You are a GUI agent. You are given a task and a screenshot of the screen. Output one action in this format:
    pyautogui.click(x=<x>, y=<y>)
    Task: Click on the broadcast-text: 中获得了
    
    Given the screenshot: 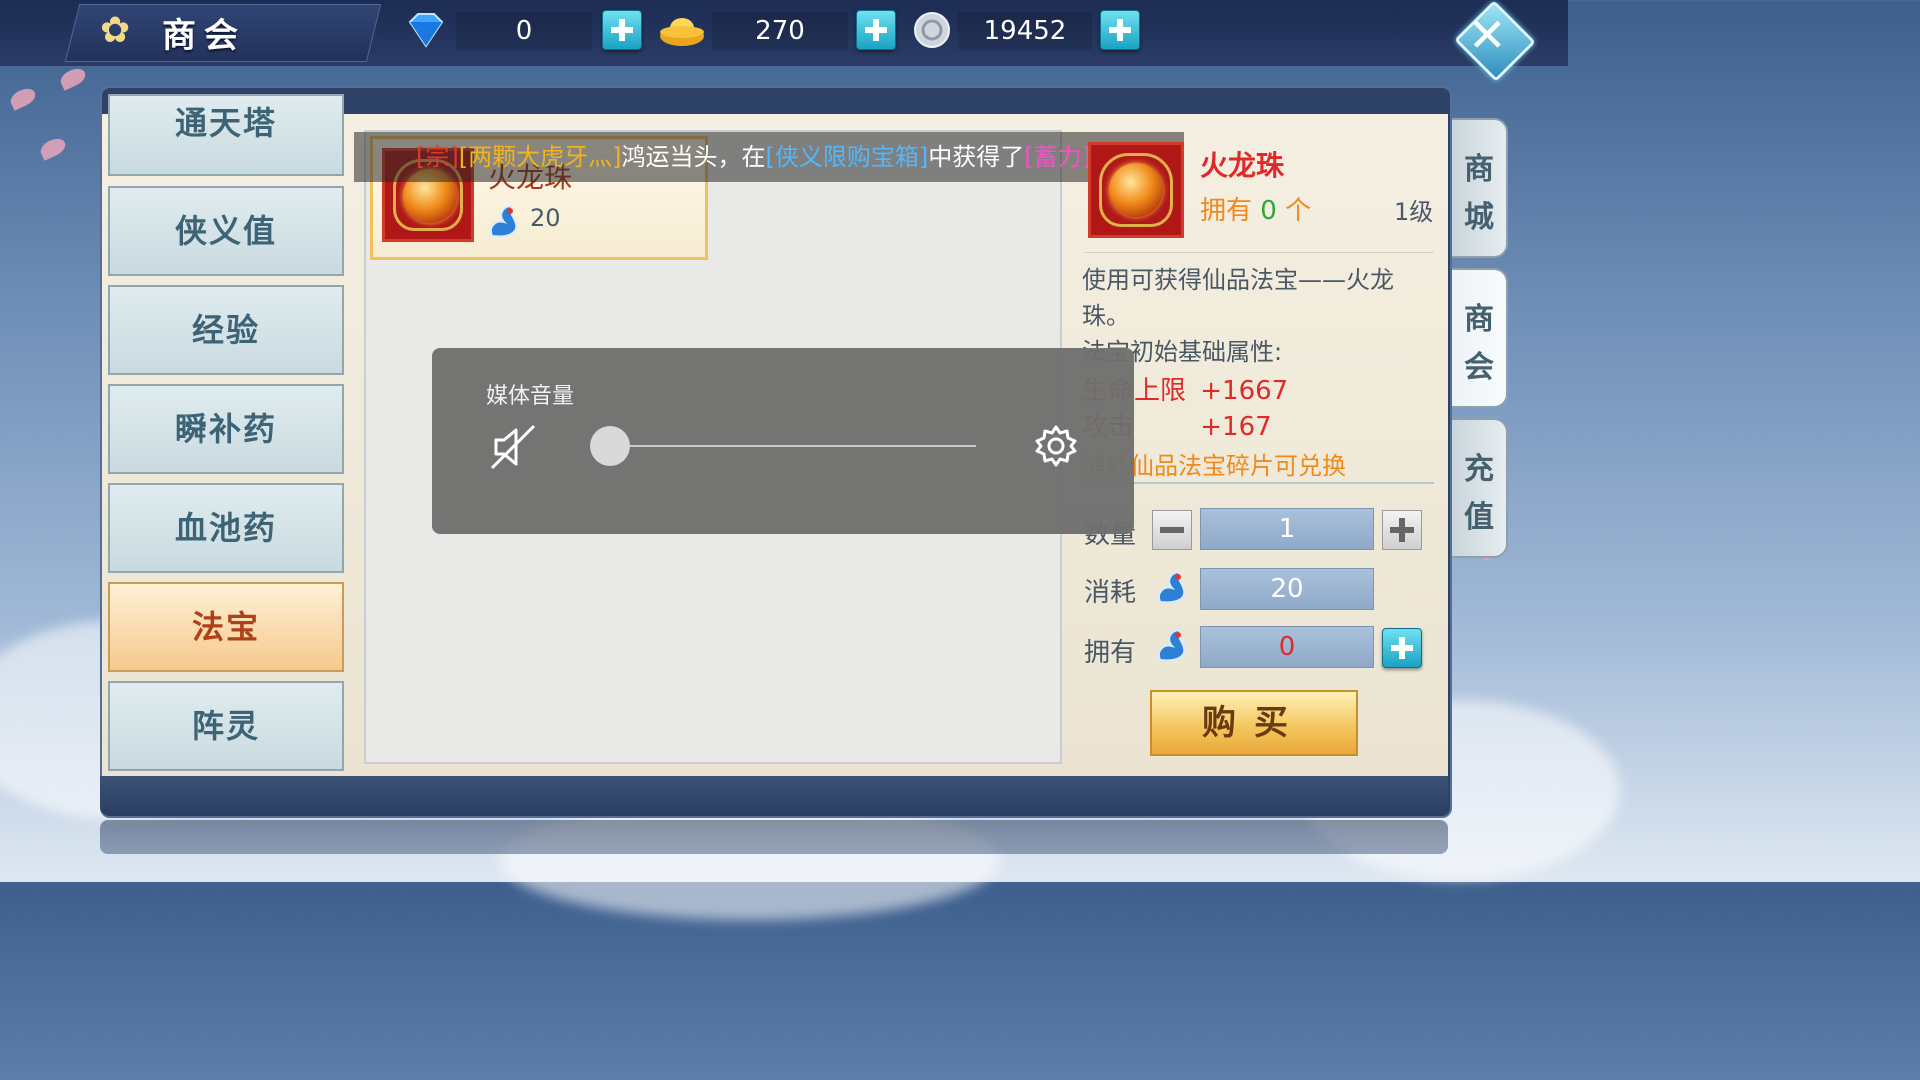 What is the action you would take?
    pyautogui.click(x=976, y=157)
    